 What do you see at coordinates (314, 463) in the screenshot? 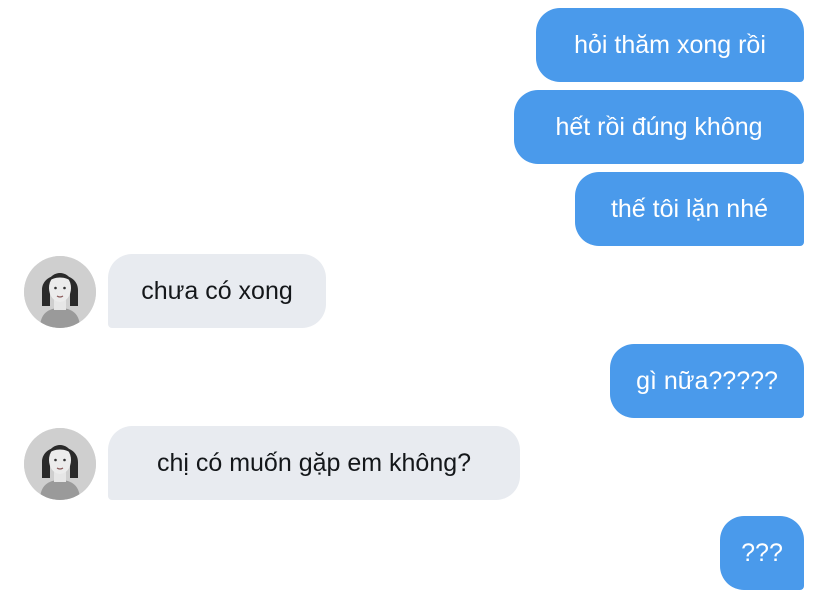
I see `message-bubble-incoming: chị có muốn gặp em không?` at bounding box center [314, 463].